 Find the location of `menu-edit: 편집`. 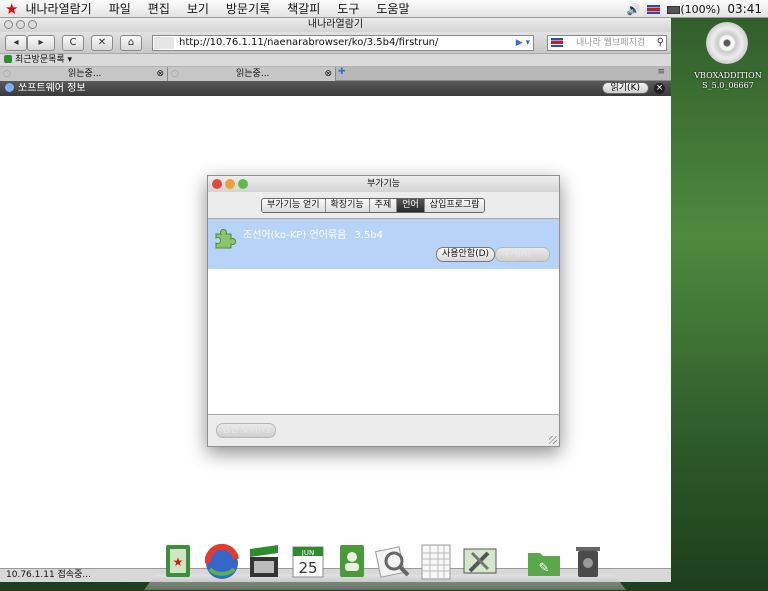

menu-edit: 편집 is located at coordinates (159, 8).